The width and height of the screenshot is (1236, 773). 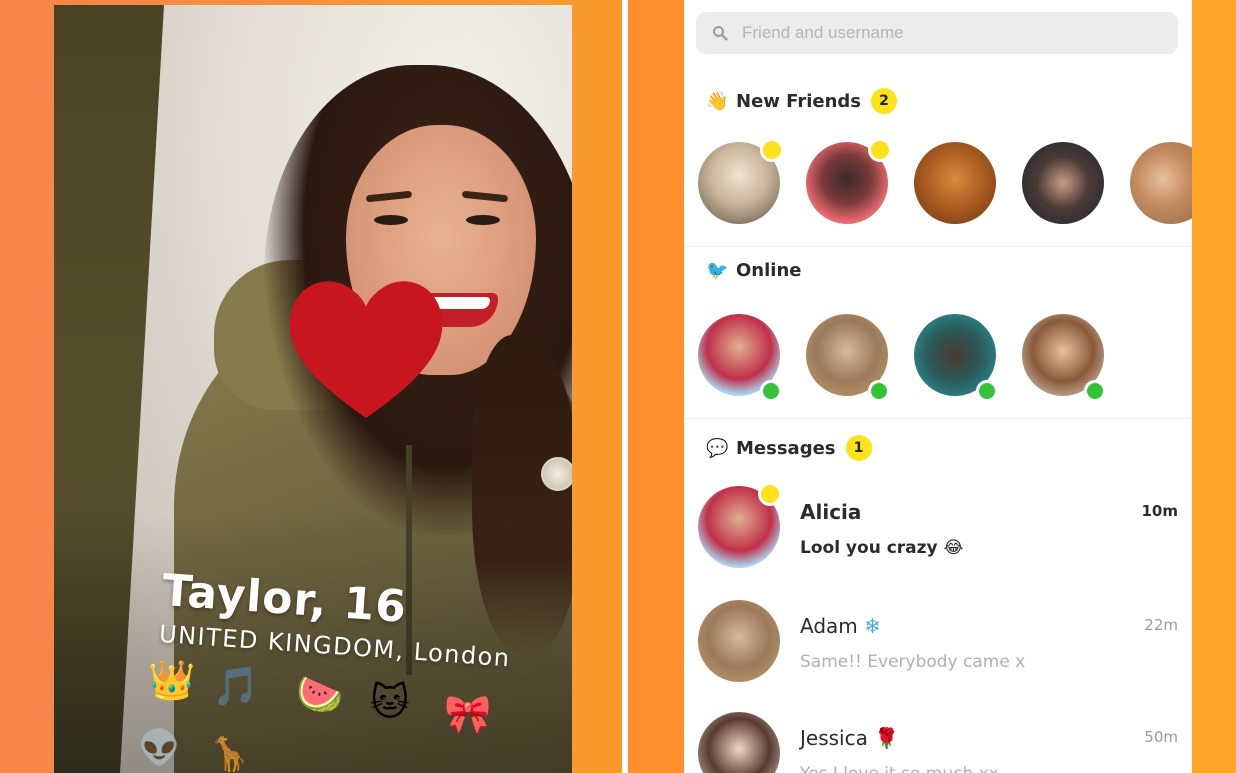 What do you see at coordinates (831, 512) in the screenshot?
I see `message-sender-name: Alicia` at bounding box center [831, 512].